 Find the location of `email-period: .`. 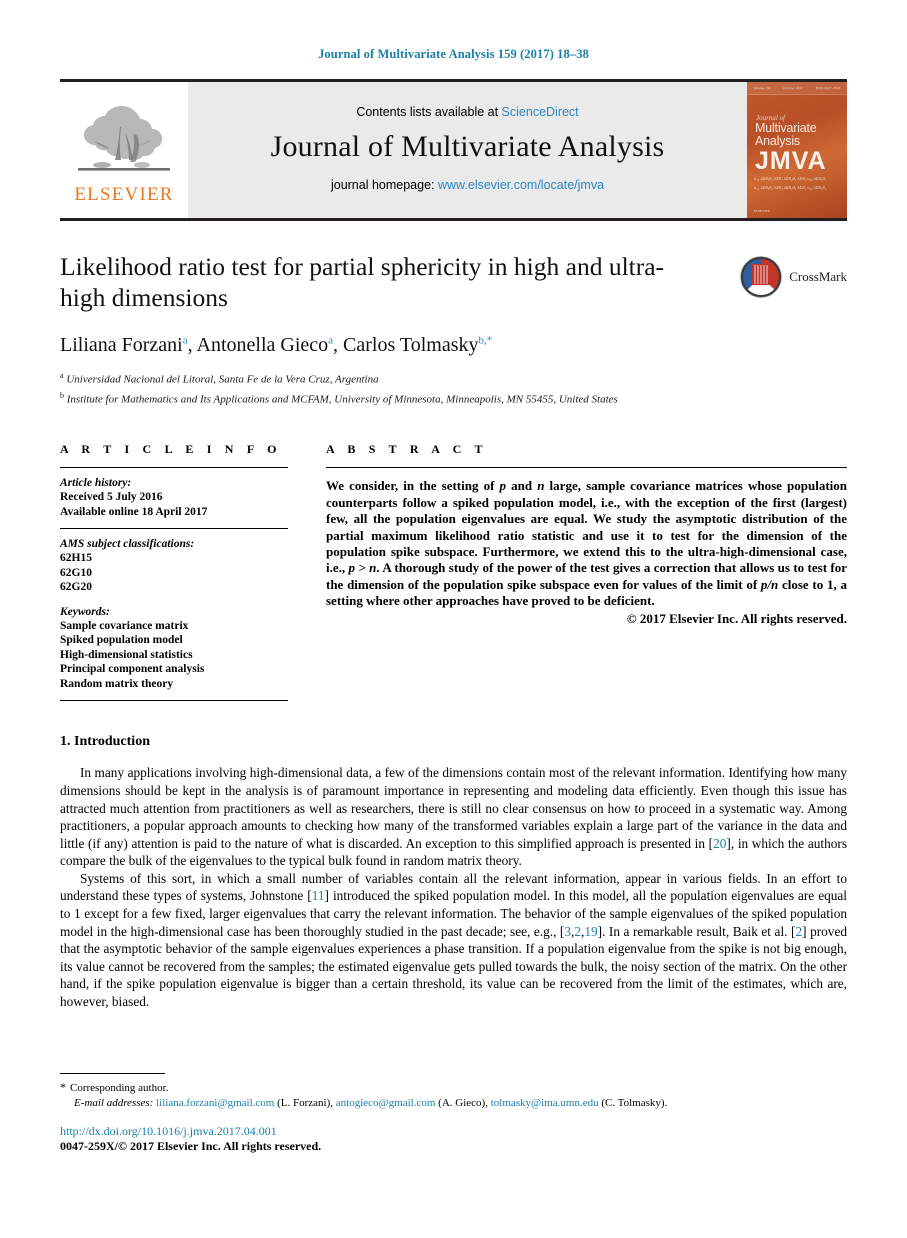

email-period: . is located at coordinates (666, 1103).